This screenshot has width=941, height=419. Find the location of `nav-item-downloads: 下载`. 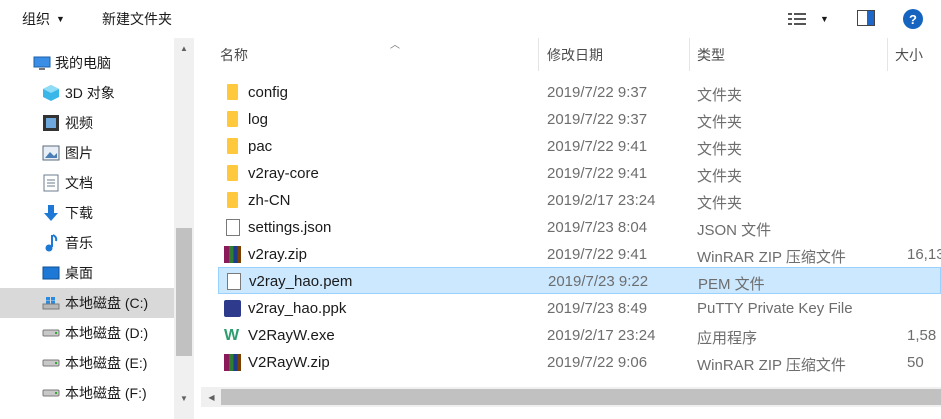

nav-item-downloads: 下载 is located at coordinates (87, 213).